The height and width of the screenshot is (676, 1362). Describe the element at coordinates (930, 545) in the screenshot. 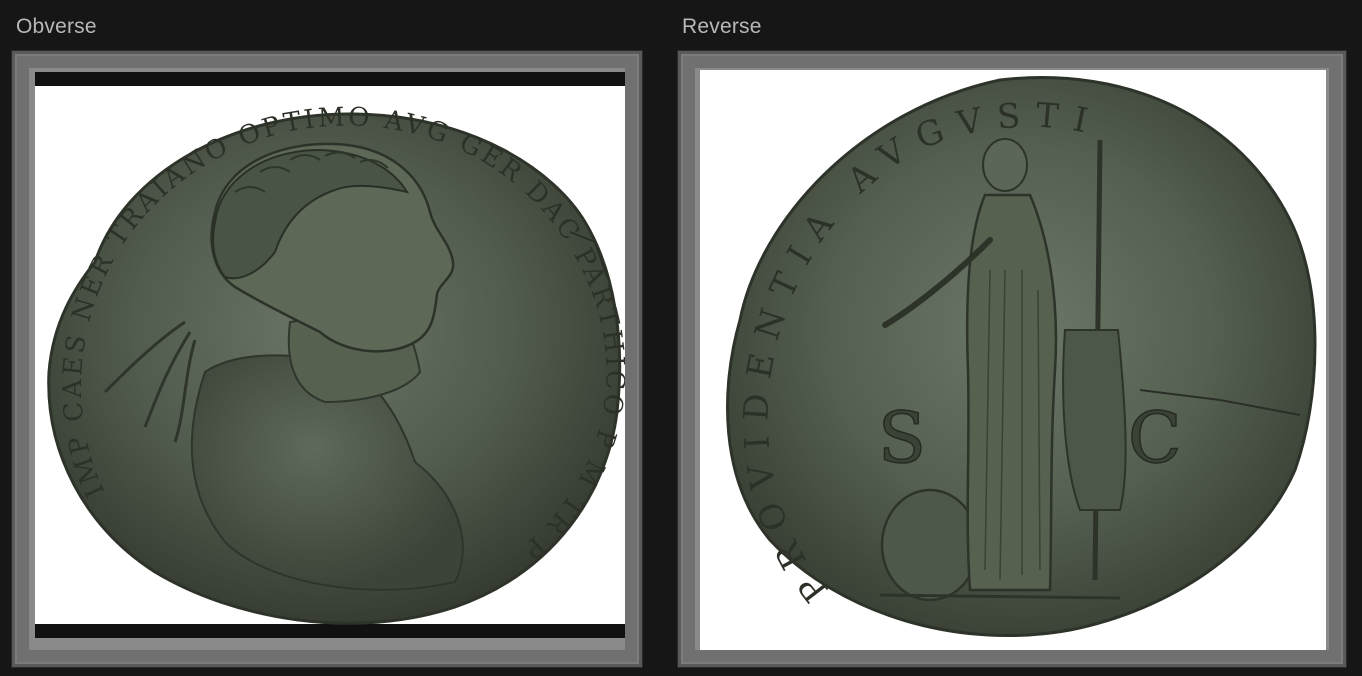

I see `globe-icon` at that location.